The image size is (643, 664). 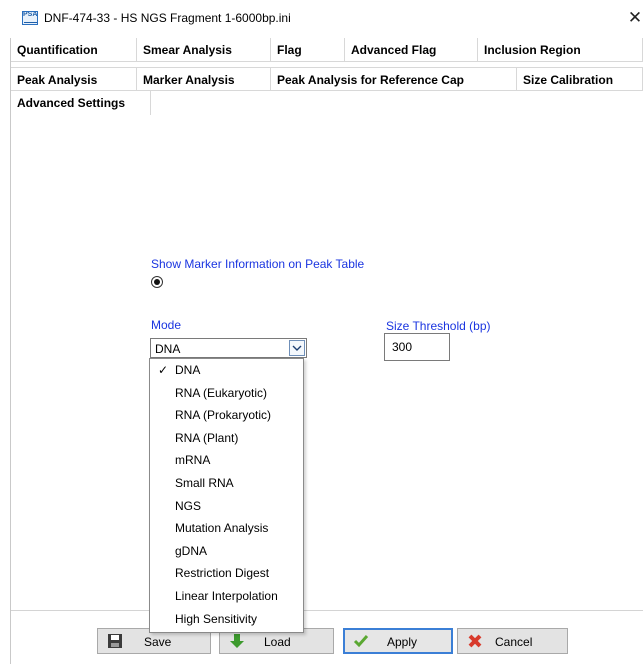 I want to click on mode-option-gdna: gDNA, so click(x=226, y=551).